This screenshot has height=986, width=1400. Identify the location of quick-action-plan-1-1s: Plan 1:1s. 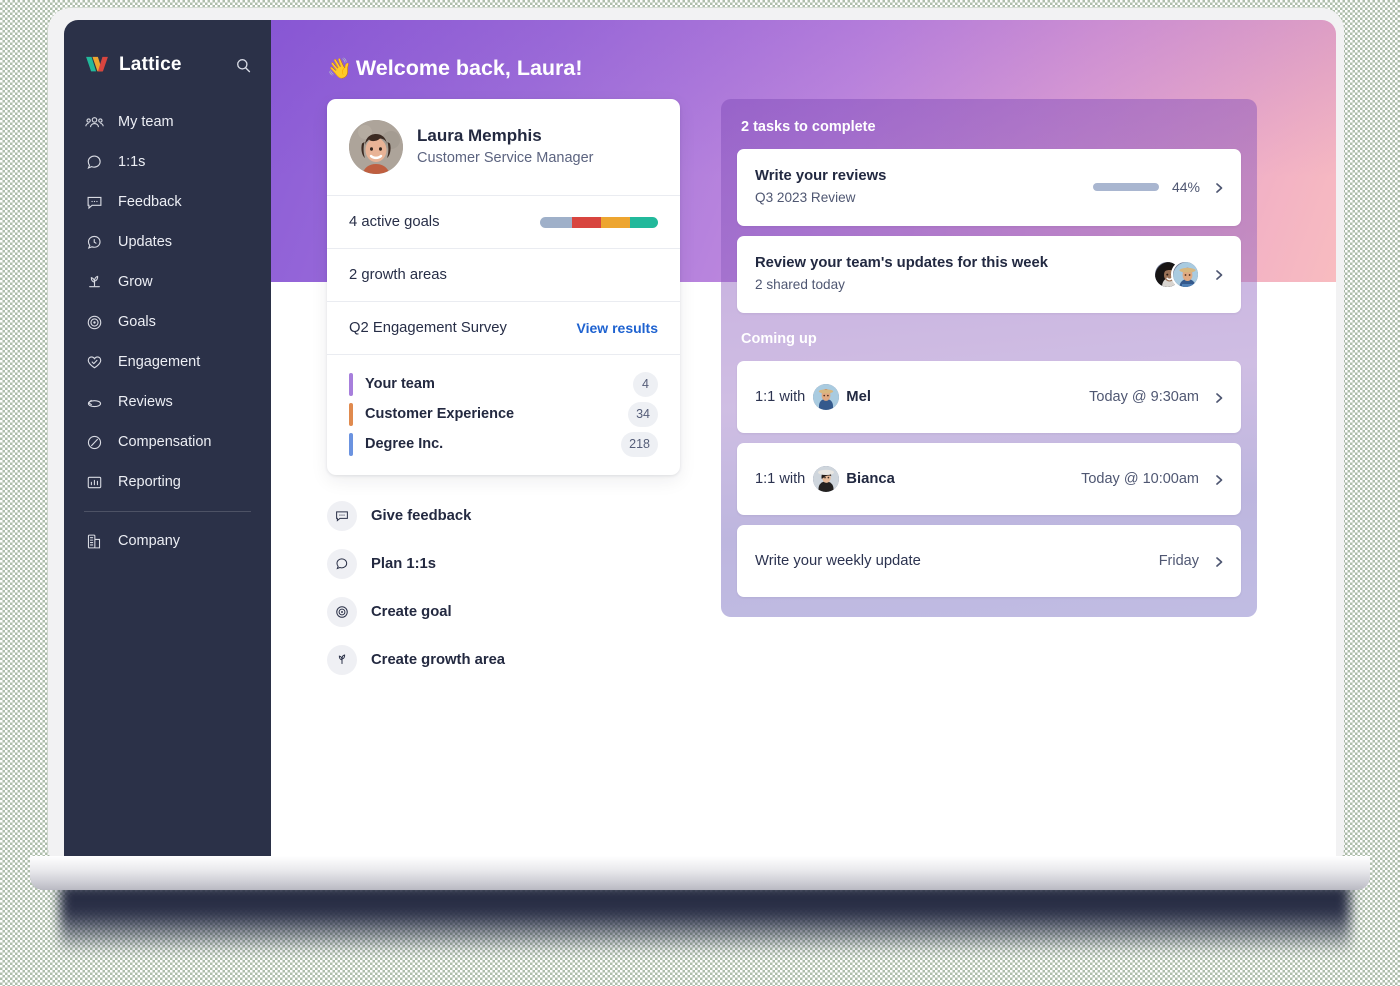
(416, 564).